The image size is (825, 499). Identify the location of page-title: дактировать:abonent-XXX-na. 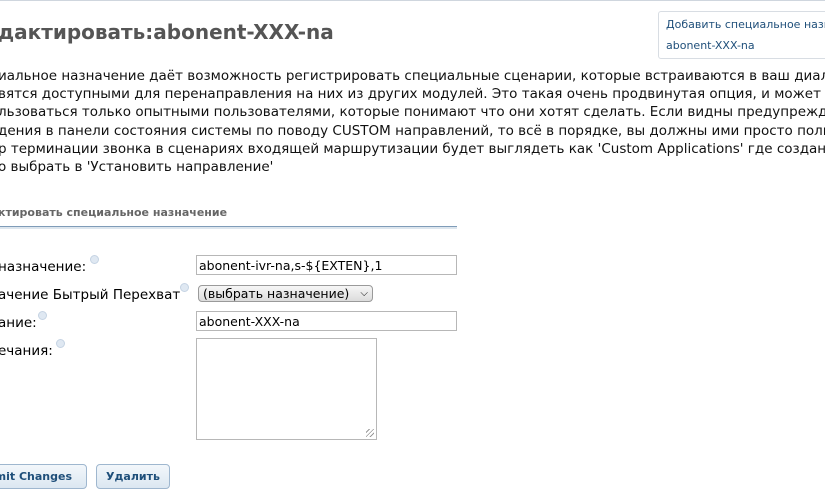
(167, 32).